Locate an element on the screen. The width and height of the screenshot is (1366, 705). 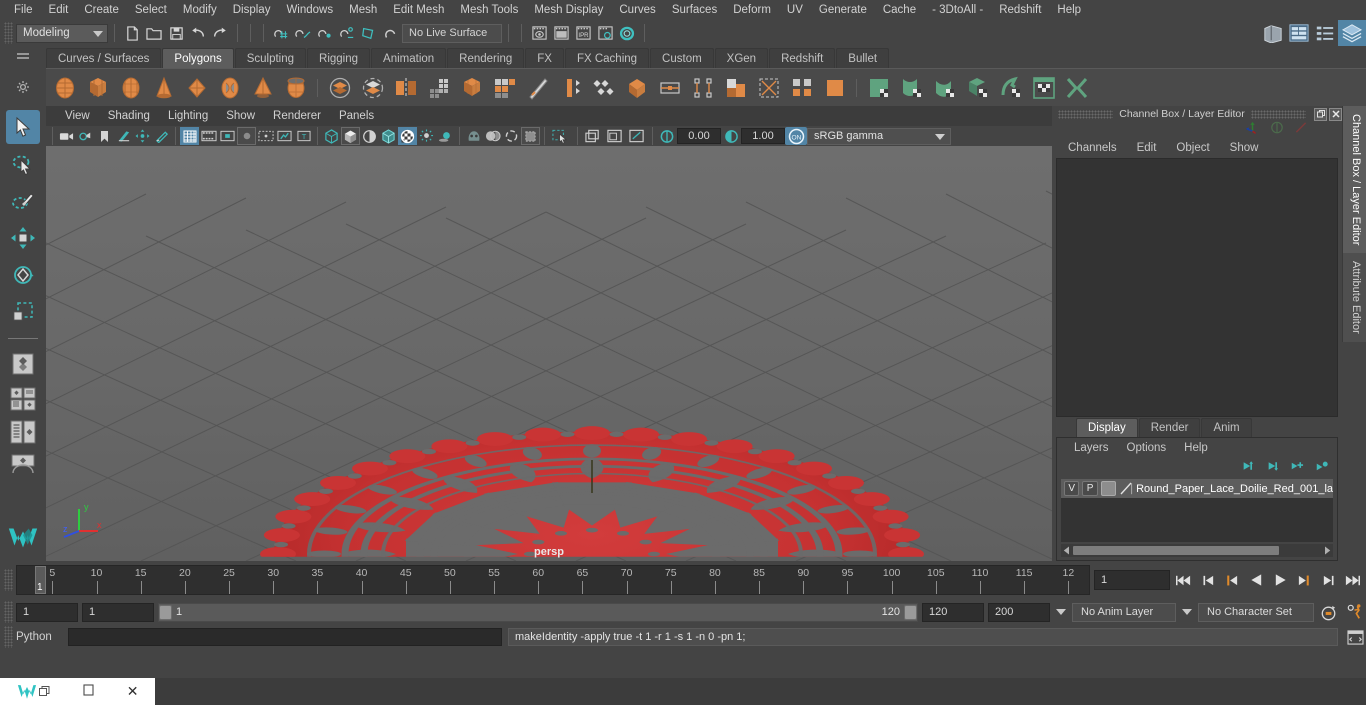
layer-list-hscrollbar is located at coordinates (1197, 550).